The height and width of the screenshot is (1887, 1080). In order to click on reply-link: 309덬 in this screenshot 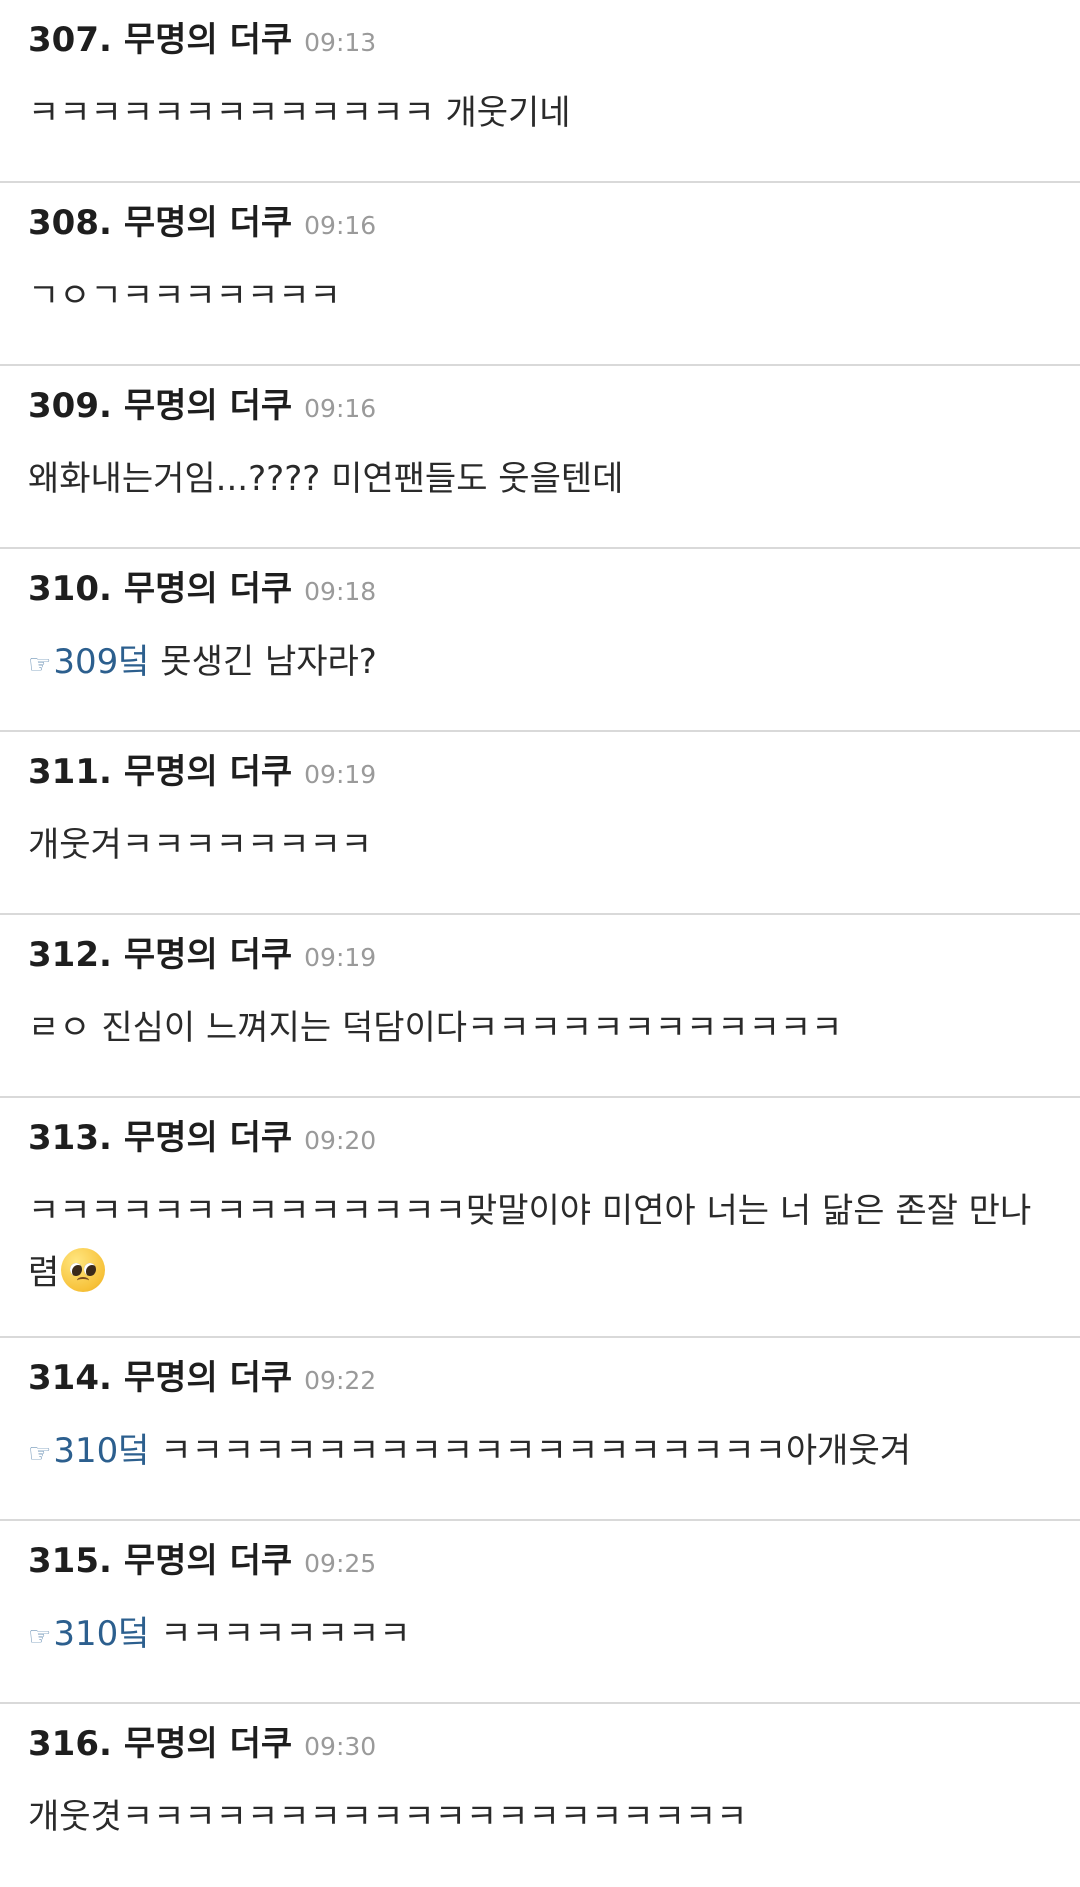, I will do `click(101, 662)`.